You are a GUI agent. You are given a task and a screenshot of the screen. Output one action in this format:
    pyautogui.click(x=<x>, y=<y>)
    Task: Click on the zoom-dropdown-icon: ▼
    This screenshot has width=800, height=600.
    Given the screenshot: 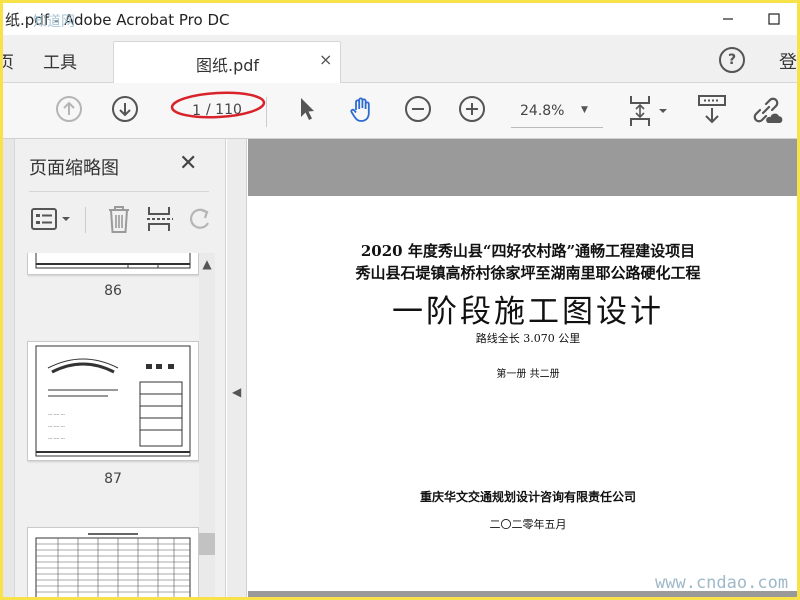 What is the action you would take?
    pyautogui.click(x=584, y=110)
    